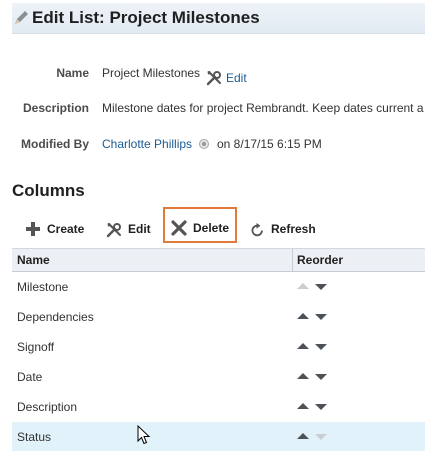 The image size is (425, 454). What do you see at coordinates (34, 437) in the screenshot?
I see `row-name-cell: Status` at bounding box center [34, 437].